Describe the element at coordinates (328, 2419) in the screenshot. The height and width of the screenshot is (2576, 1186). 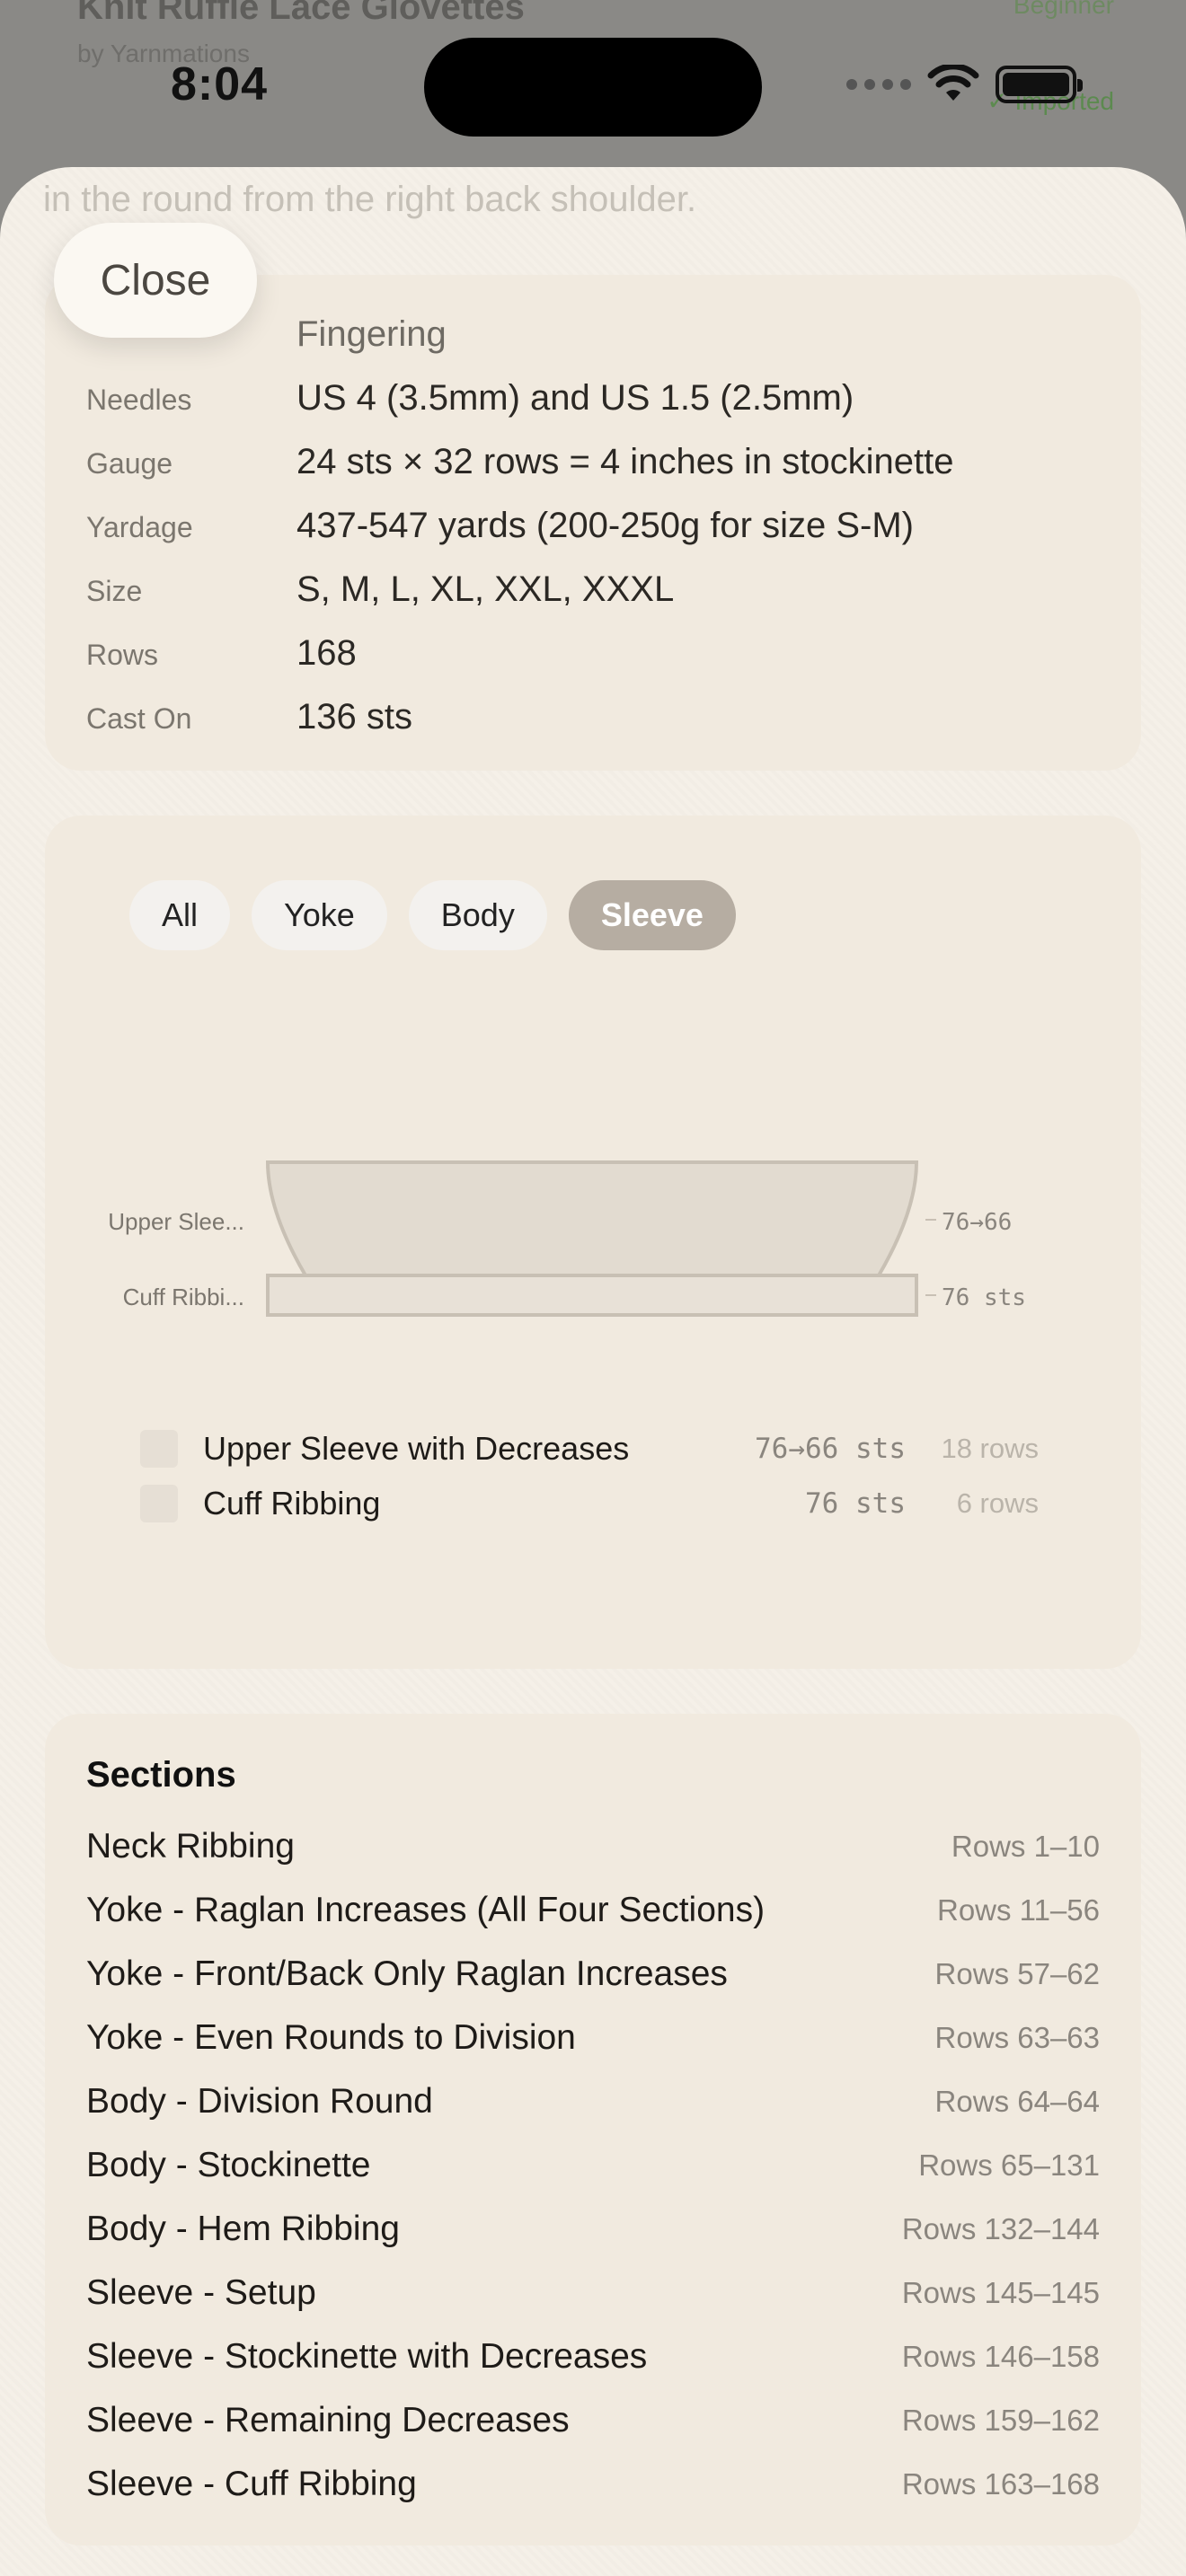
I see `section-name: Sleeve - Remaining Decreases` at that location.